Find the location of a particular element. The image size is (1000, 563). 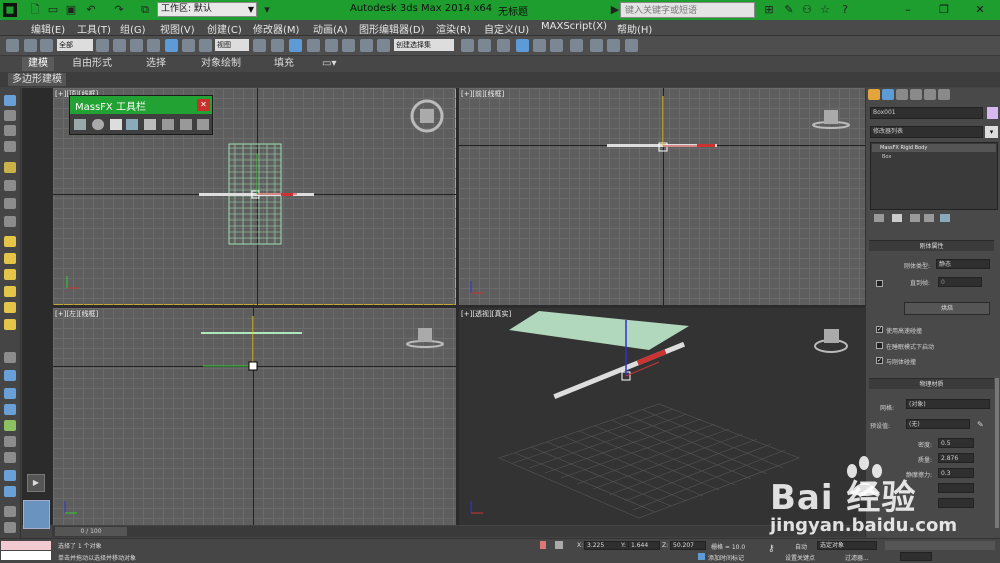

menu-edit: 编辑(E) is located at coordinates (48, 28).